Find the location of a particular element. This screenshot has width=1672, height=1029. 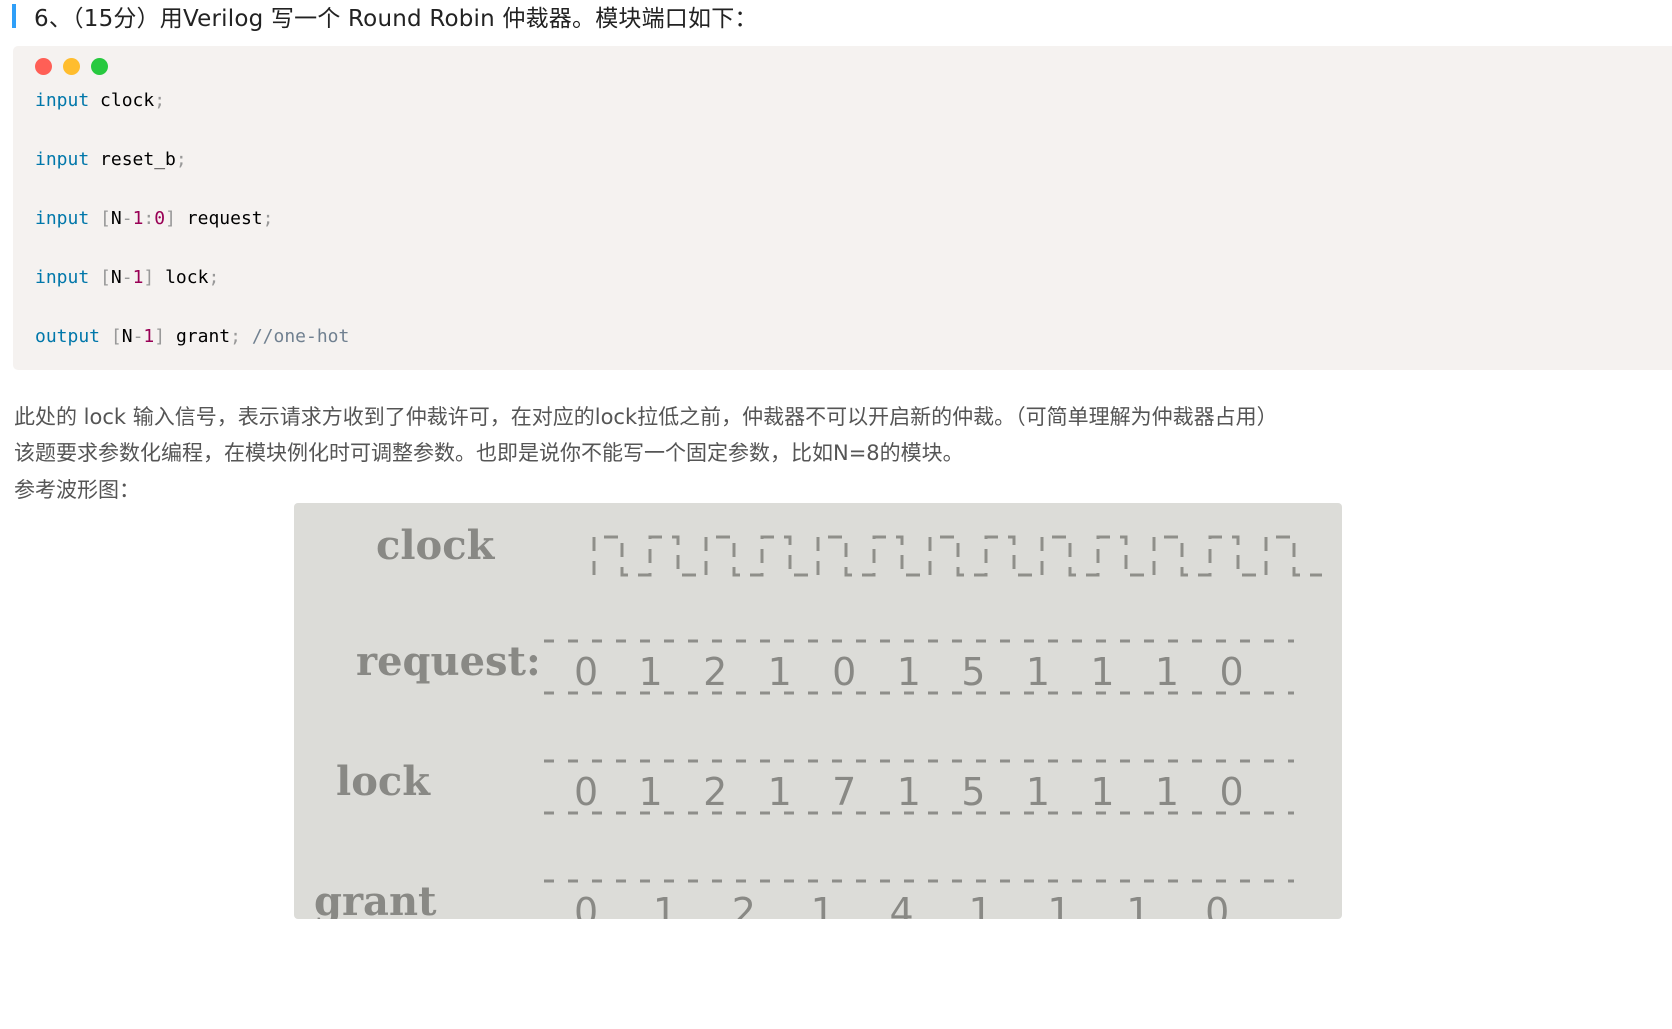

waveform-signal-label: lock is located at coordinates (383, 781).